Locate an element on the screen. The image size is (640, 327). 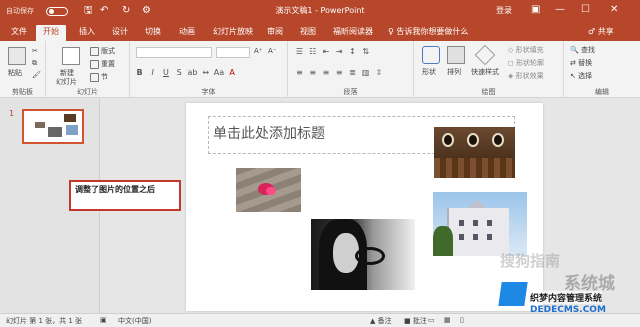
replace-label: 替换 is located at coordinates (585, 63).